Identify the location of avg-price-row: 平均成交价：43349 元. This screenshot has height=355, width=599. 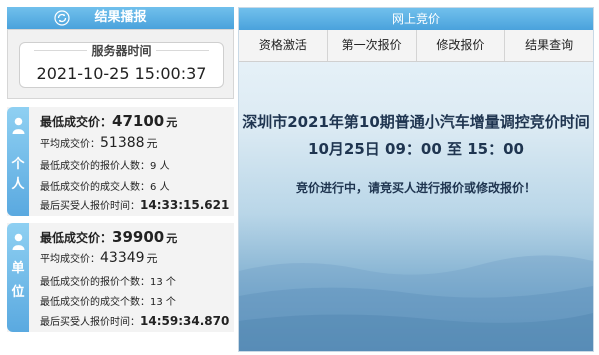
(99, 258).